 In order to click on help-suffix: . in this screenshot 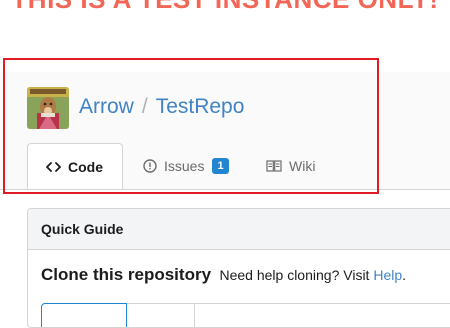, I will do `click(404, 275)`.